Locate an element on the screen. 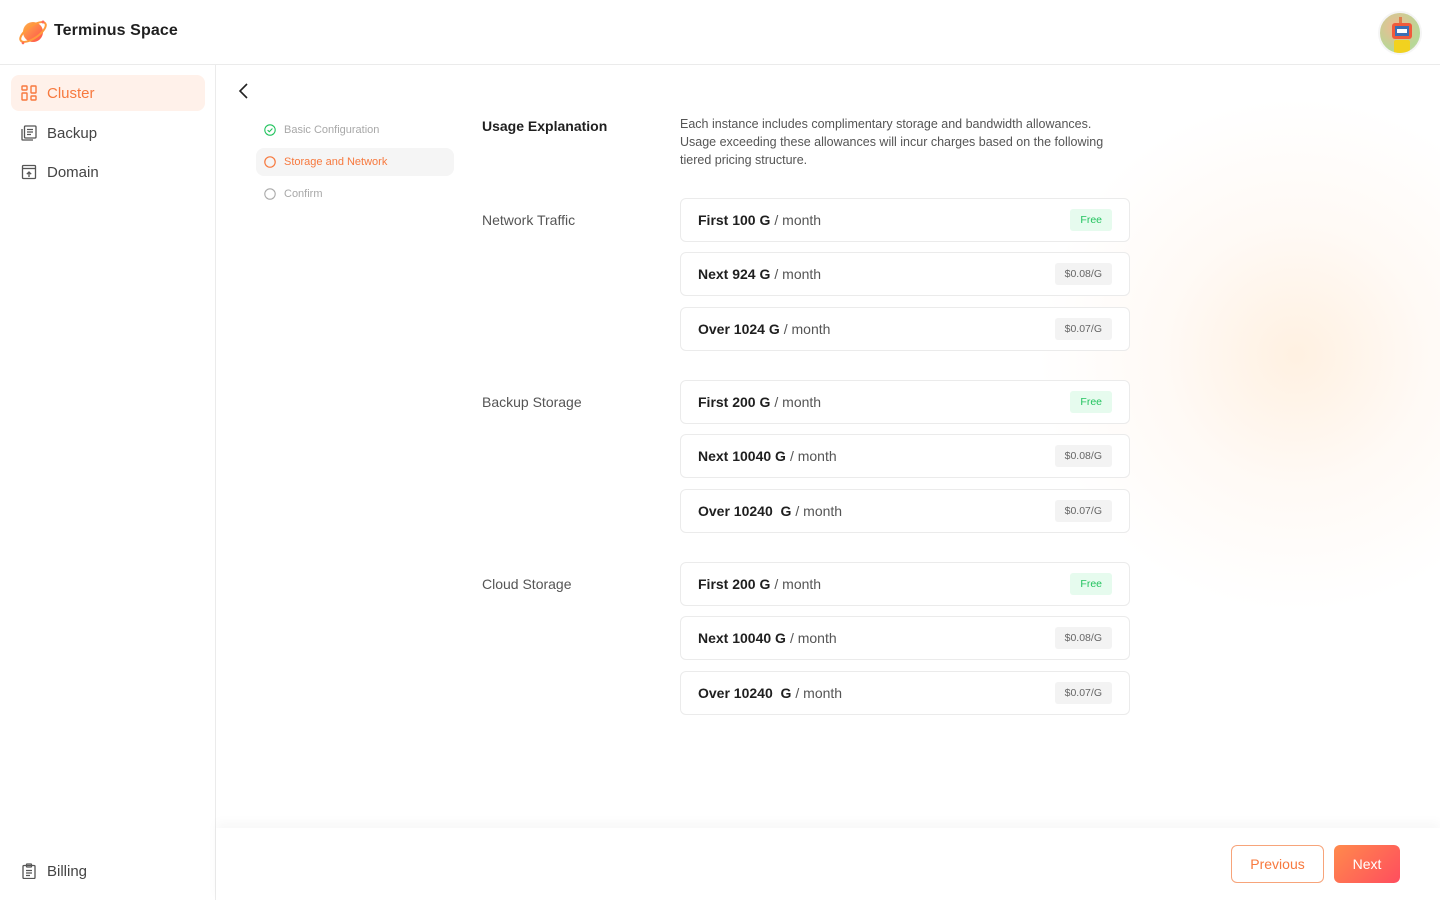  next-button: Next is located at coordinates (1367, 864).